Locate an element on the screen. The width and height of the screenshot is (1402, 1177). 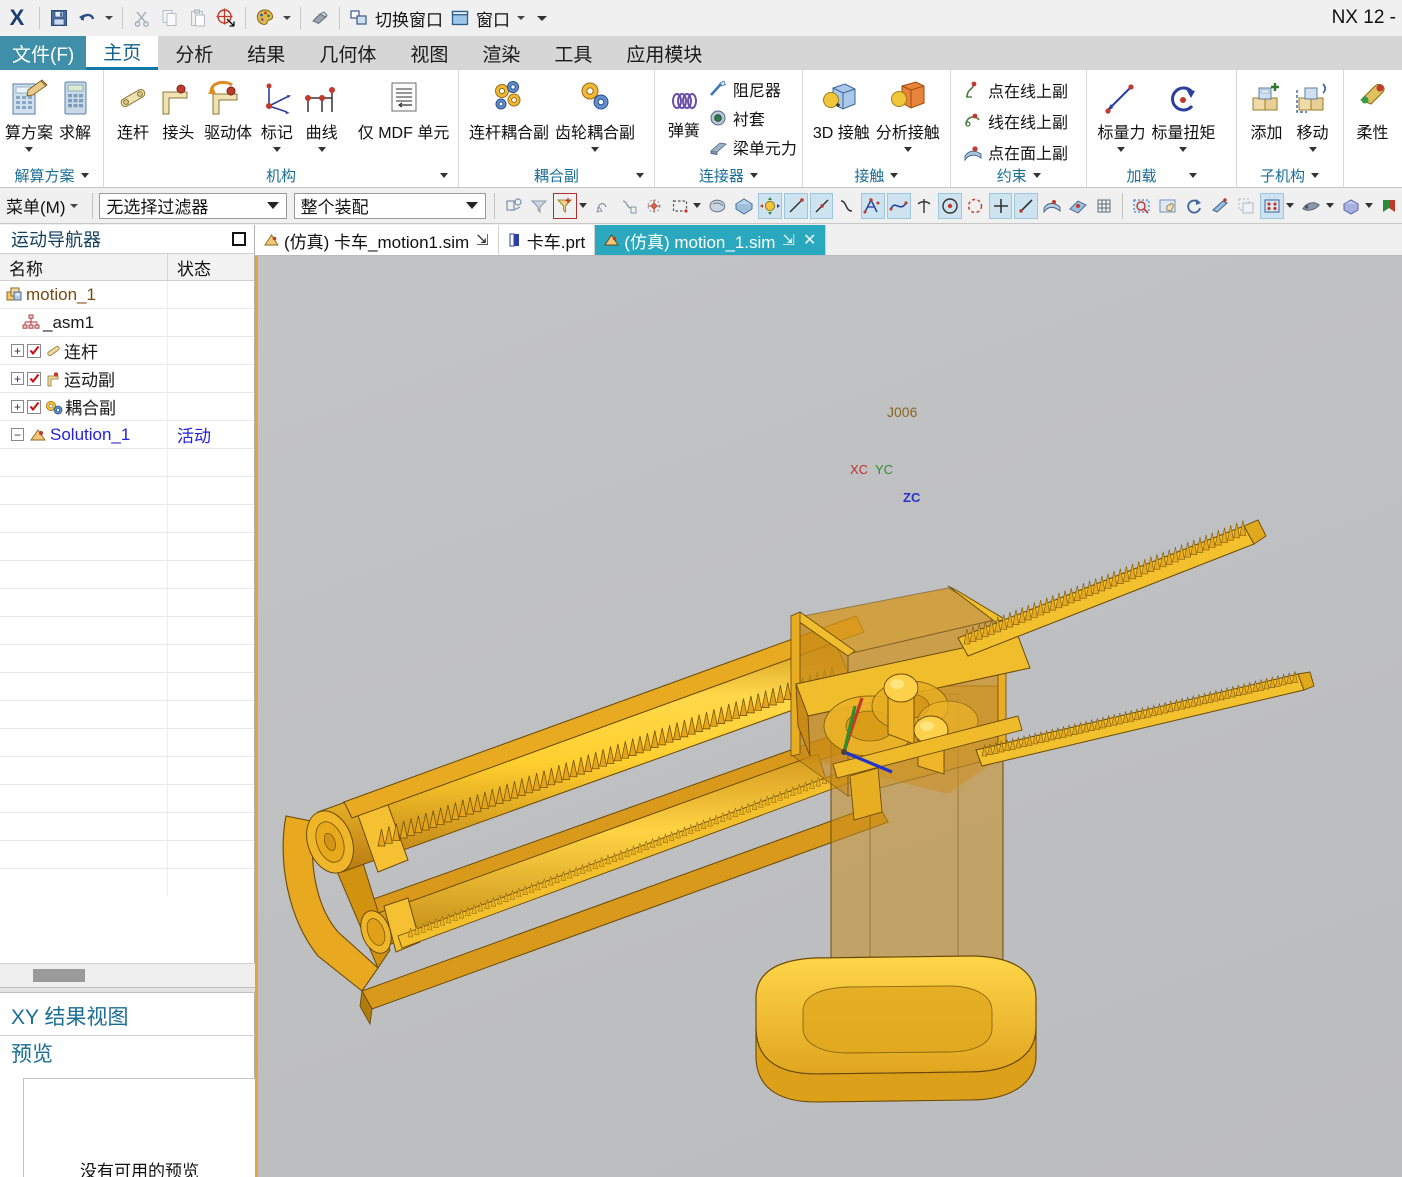
zoom-window-icon is located at coordinates (1142, 206).